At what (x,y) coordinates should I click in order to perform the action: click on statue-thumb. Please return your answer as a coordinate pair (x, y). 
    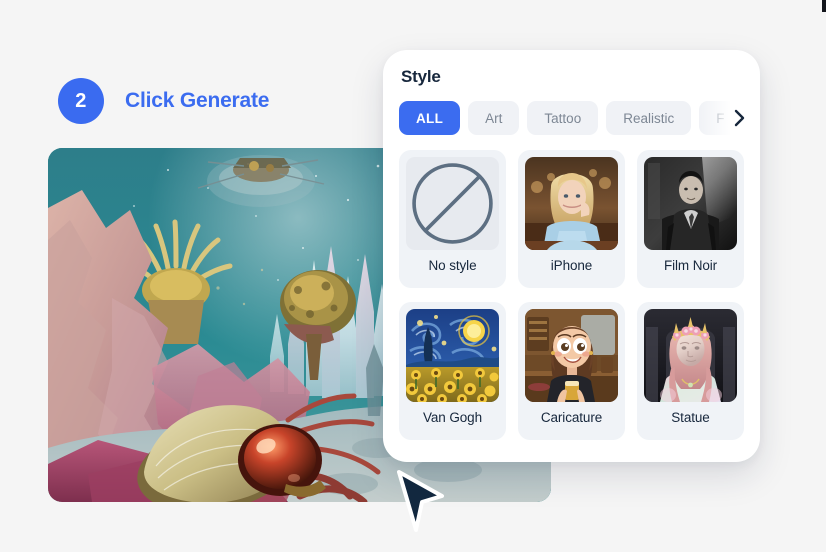
    Looking at the image, I should click on (690, 355).